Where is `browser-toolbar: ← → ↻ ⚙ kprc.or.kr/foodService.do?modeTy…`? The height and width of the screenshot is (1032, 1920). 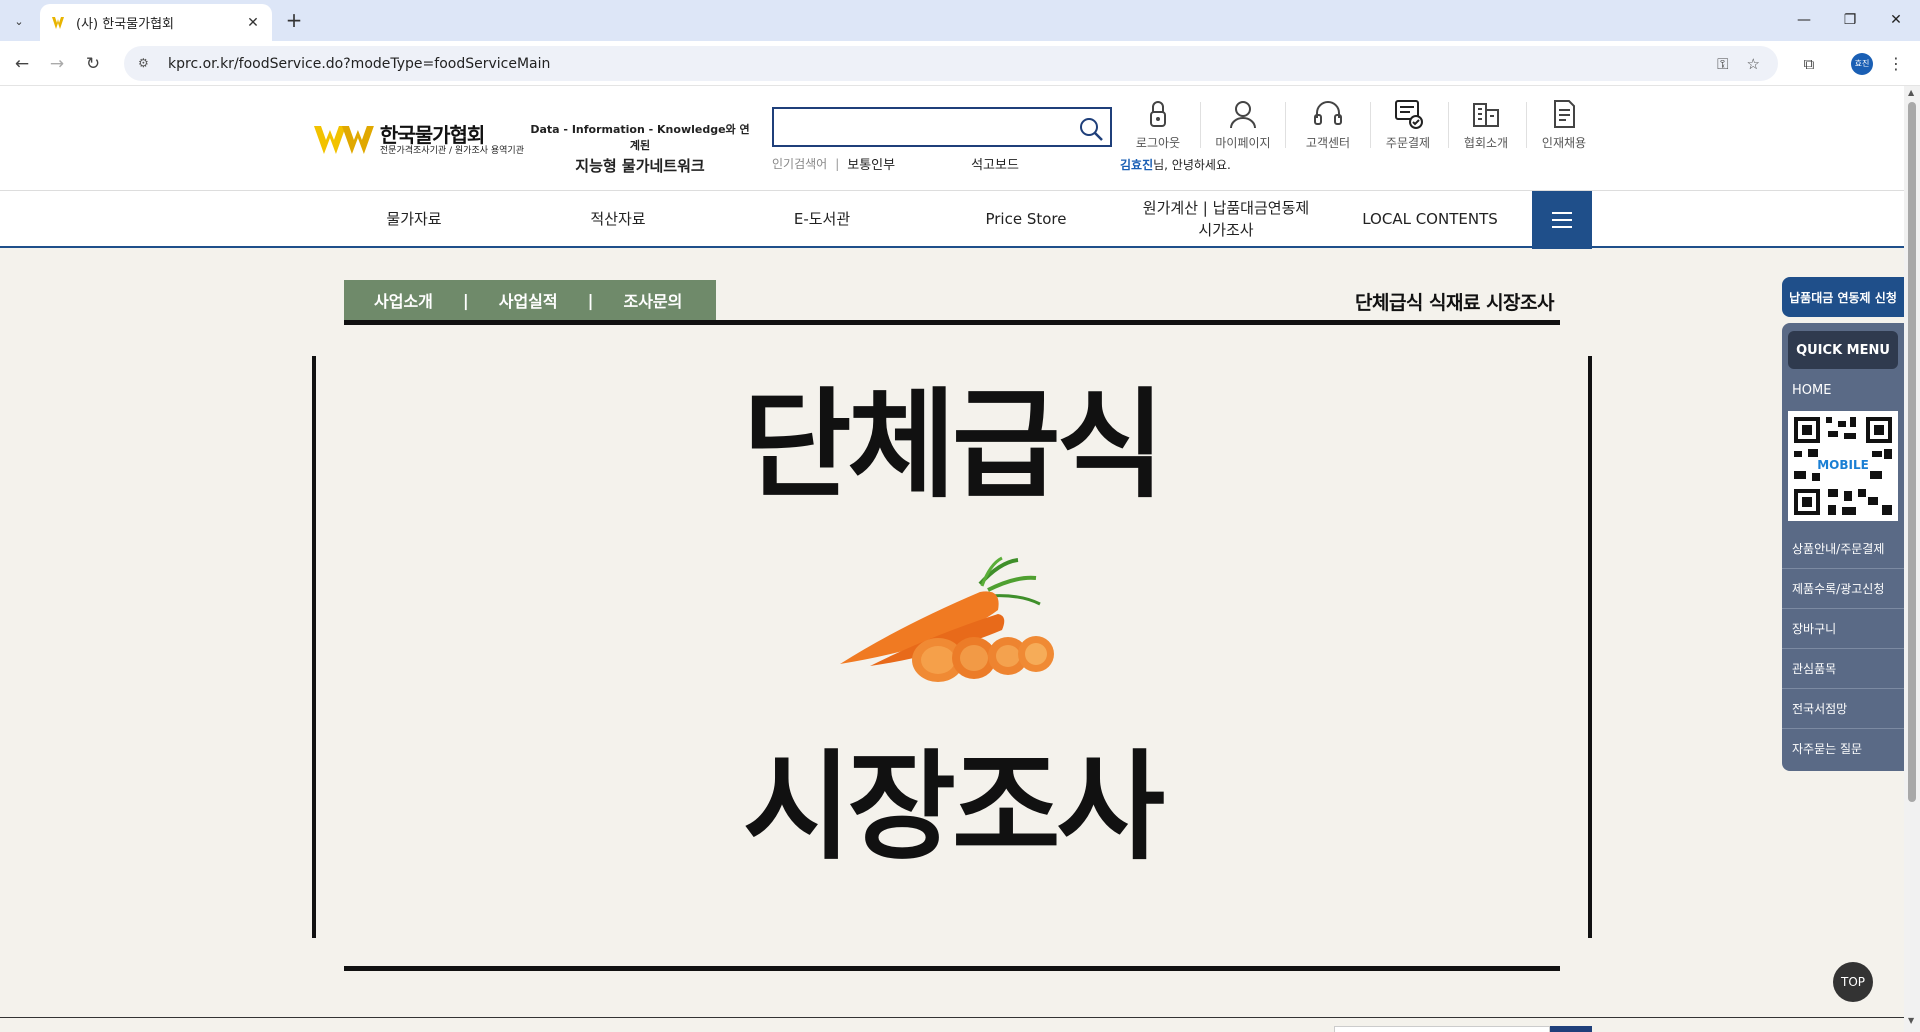 browser-toolbar: ← → ↻ ⚙ kprc.or.kr/foodService.do?modeTy… is located at coordinates (960, 63).